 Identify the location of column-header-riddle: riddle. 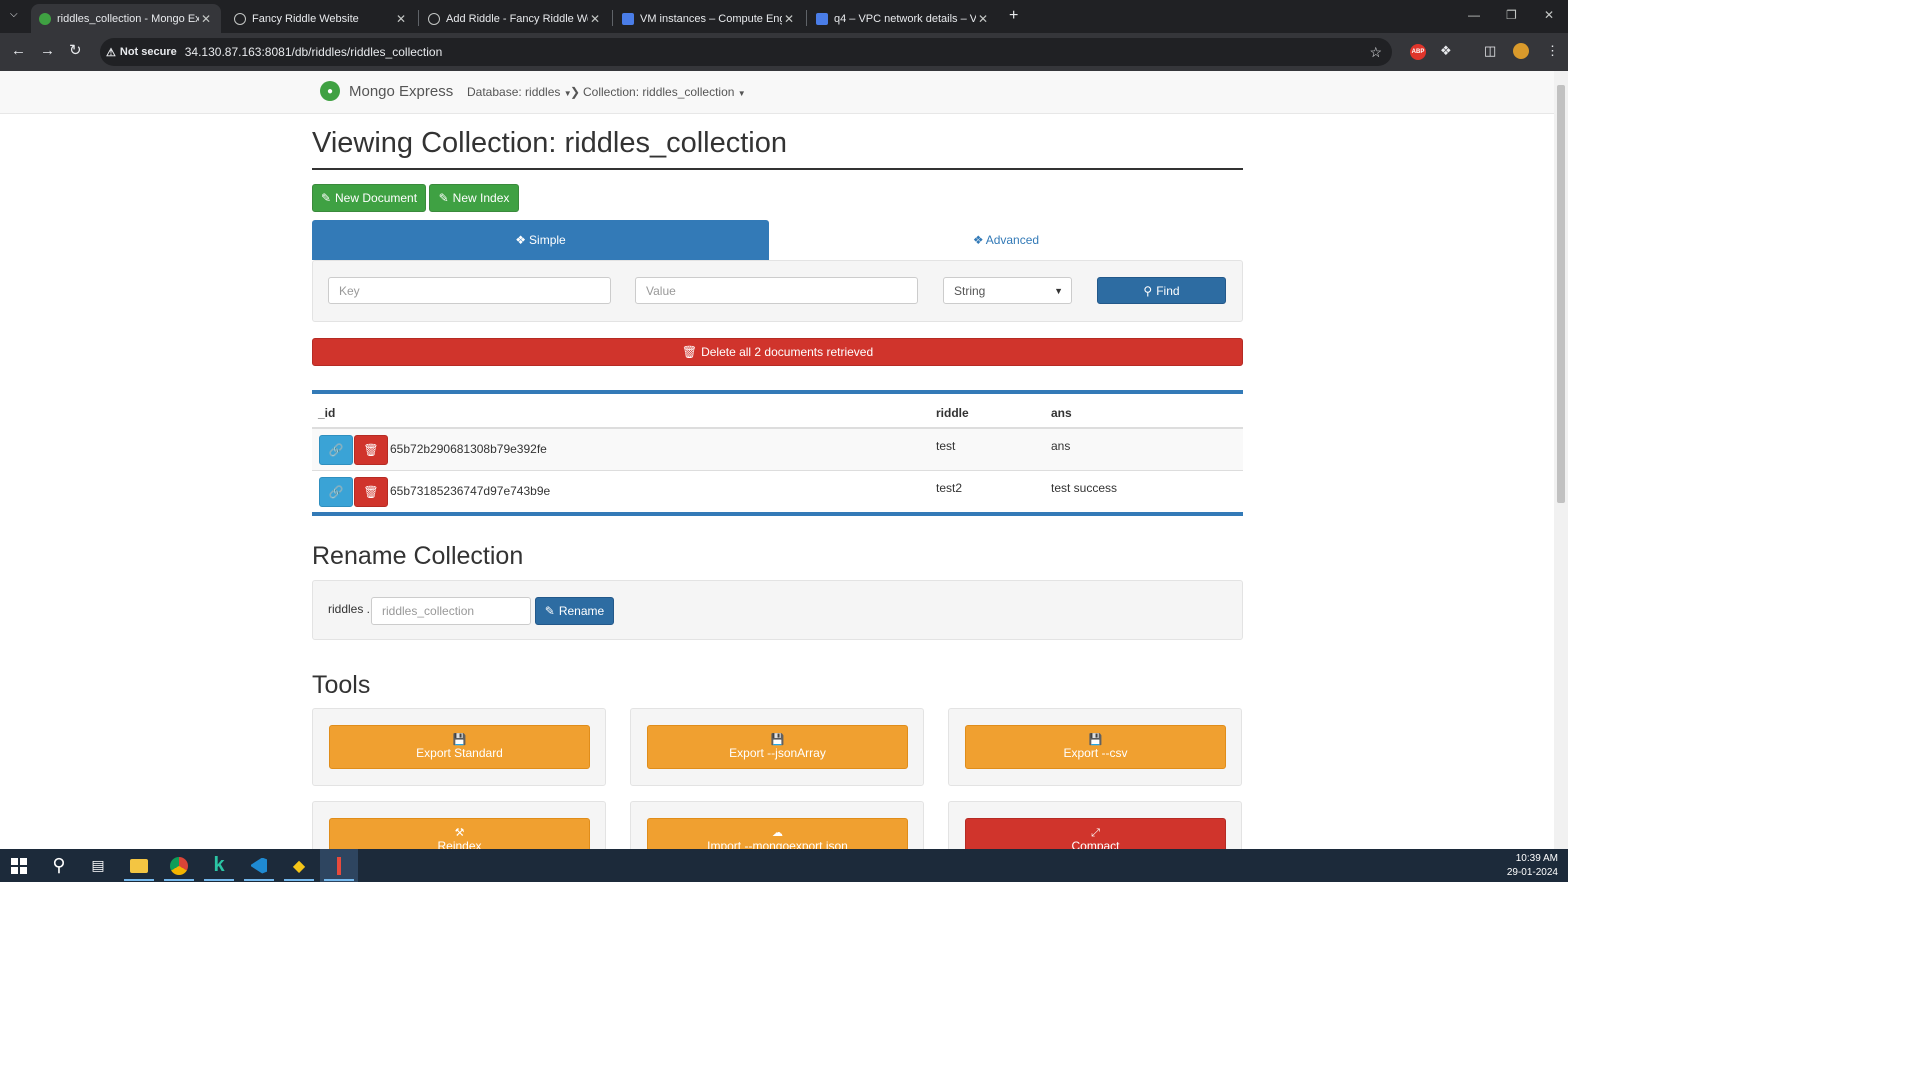
(952, 413).